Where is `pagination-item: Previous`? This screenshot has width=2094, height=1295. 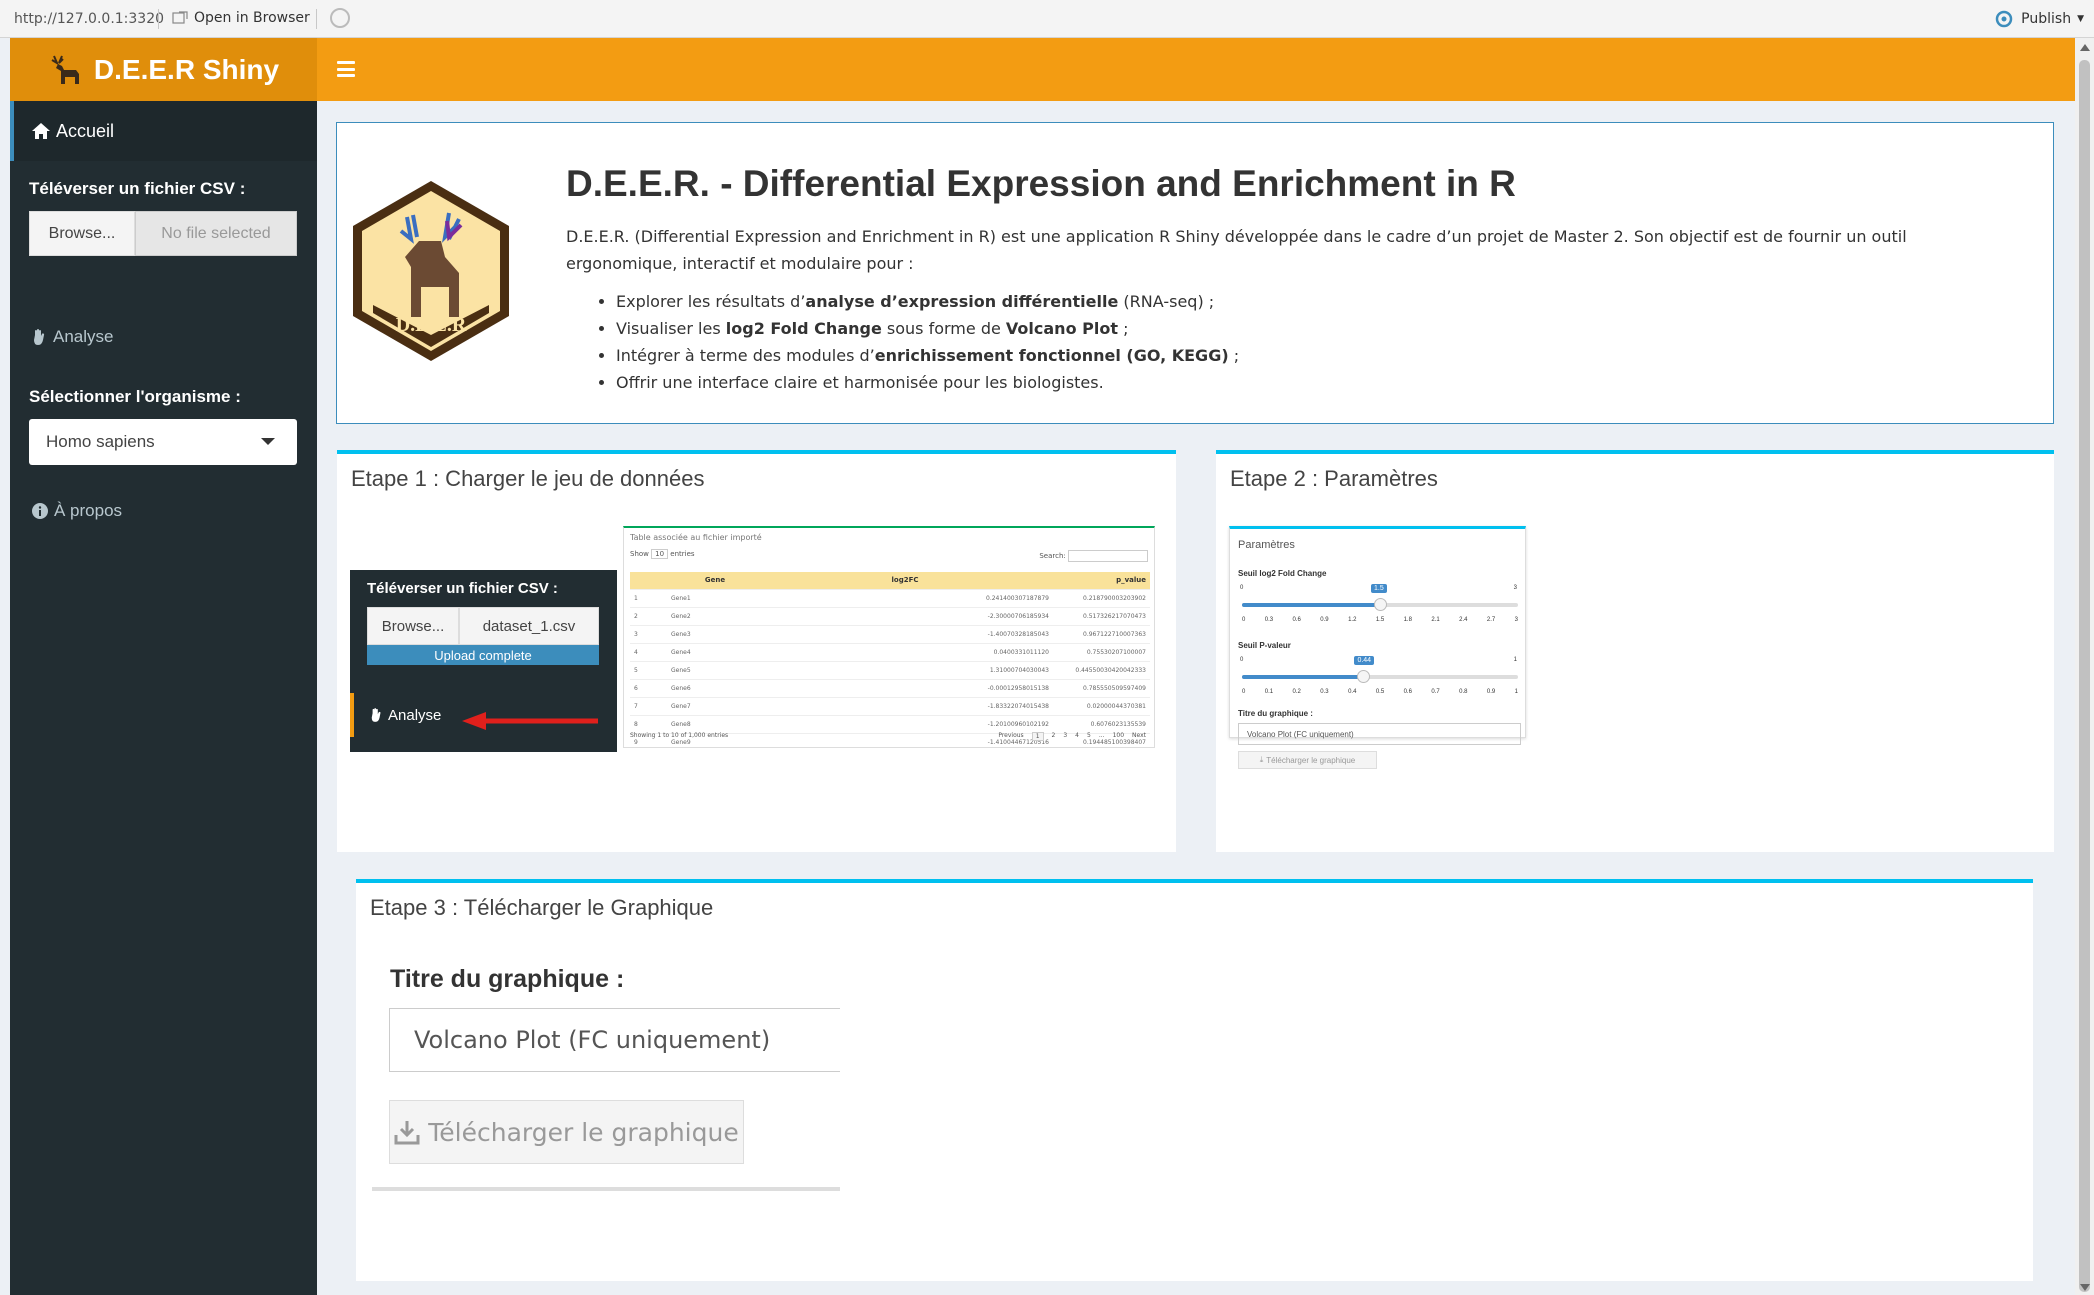
pagination-item: Previous is located at coordinates (1011, 735).